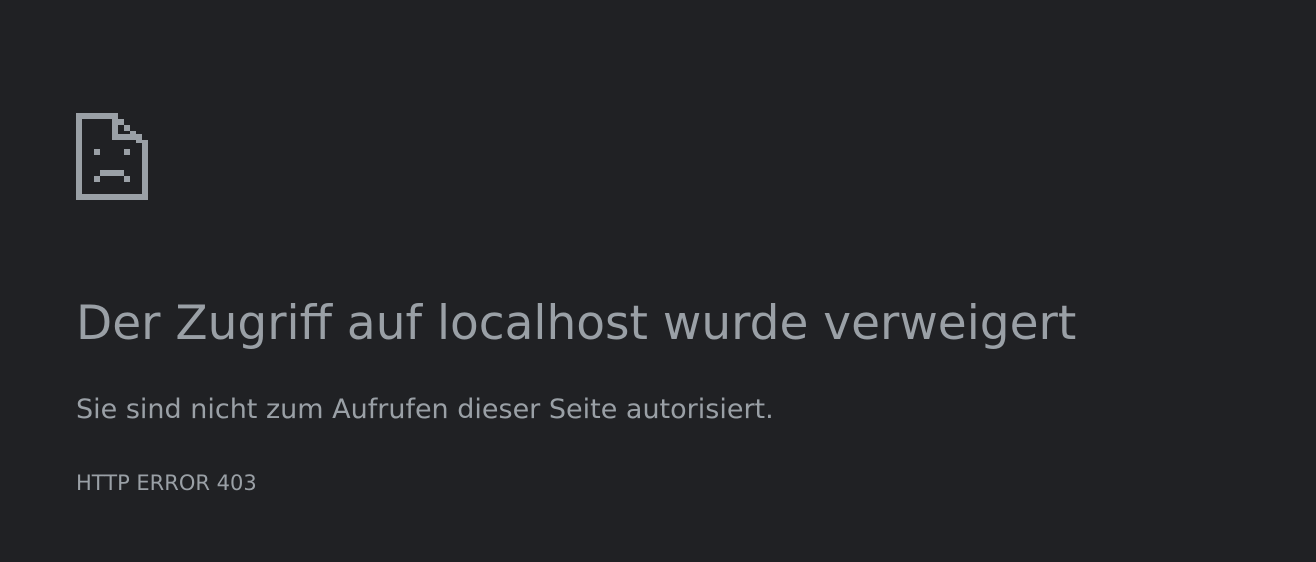 The width and height of the screenshot is (1316, 562). What do you see at coordinates (112, 156) in the screenshot?
I see `sad-document-icon` at bounding box center [112, 156].